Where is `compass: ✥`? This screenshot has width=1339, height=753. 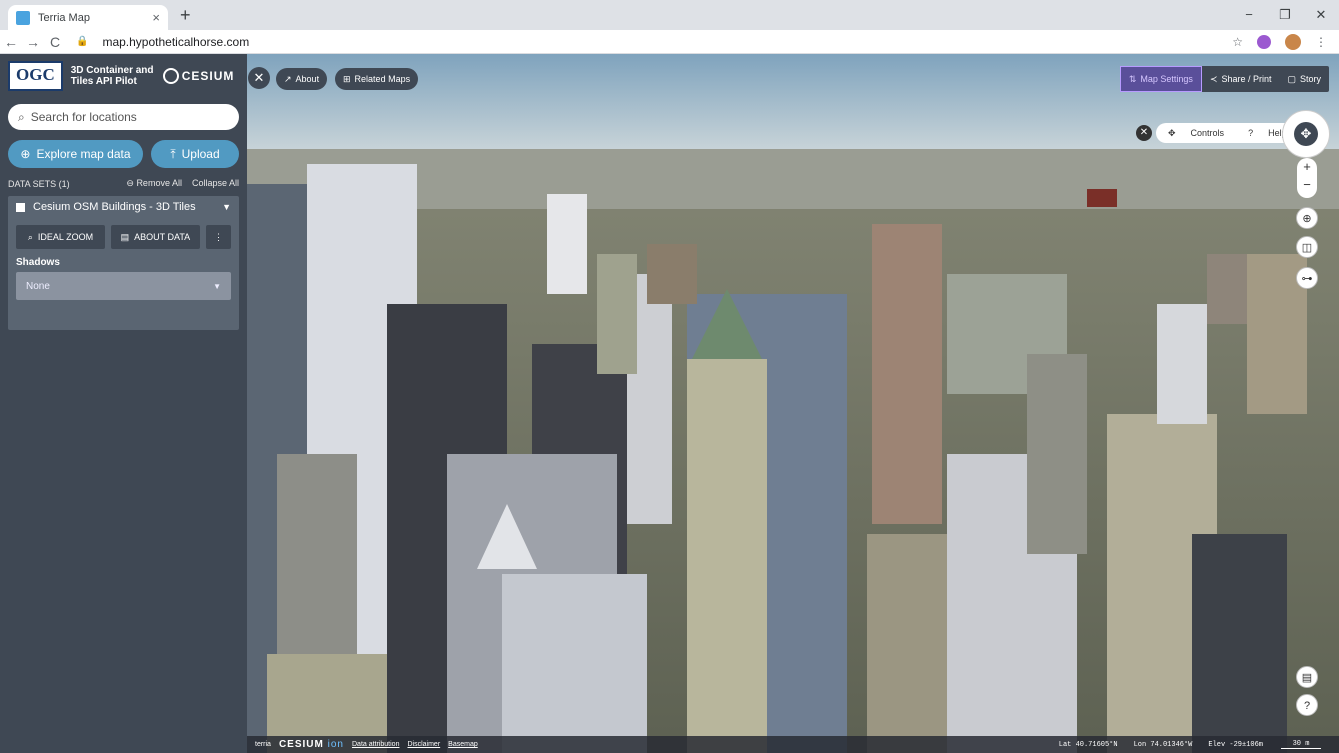
compass: ✥ is located at coordinates (1306, 134).